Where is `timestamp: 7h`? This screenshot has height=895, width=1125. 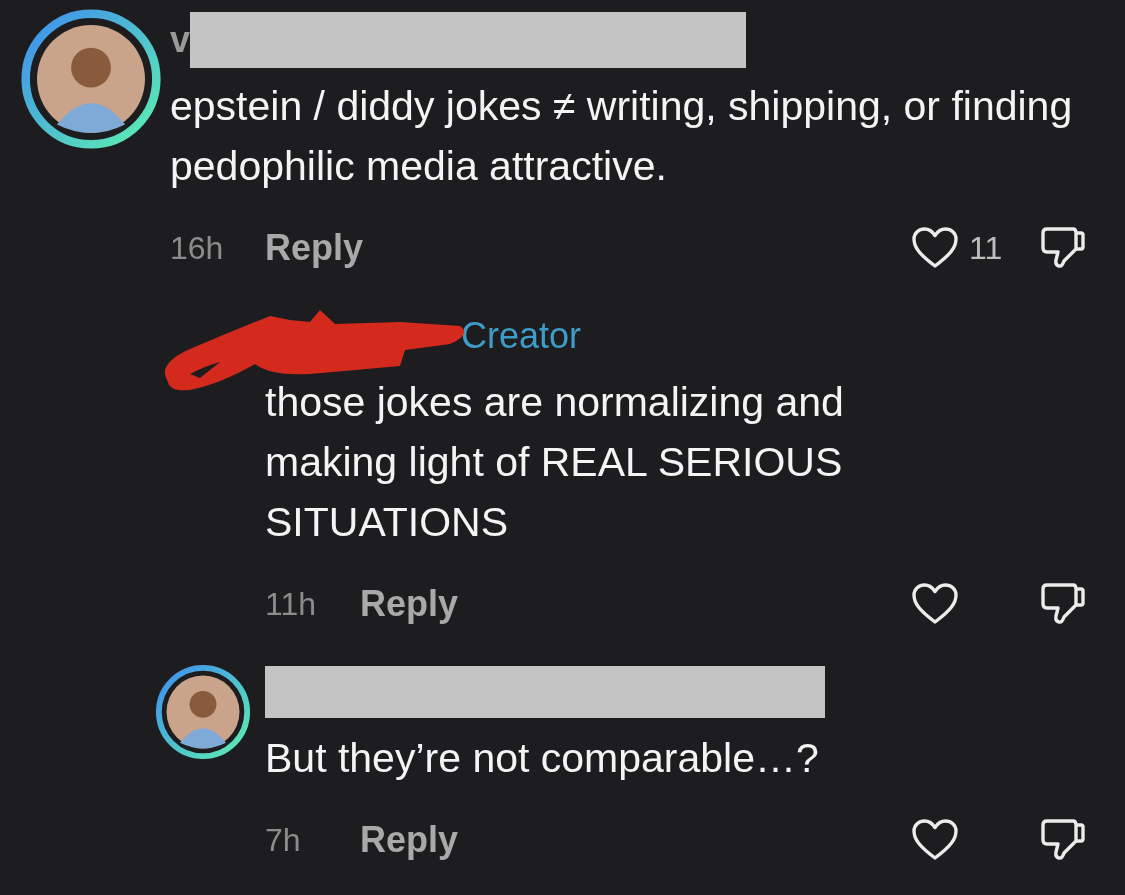 timestamp: 7h is located at coordinates (283, 840).